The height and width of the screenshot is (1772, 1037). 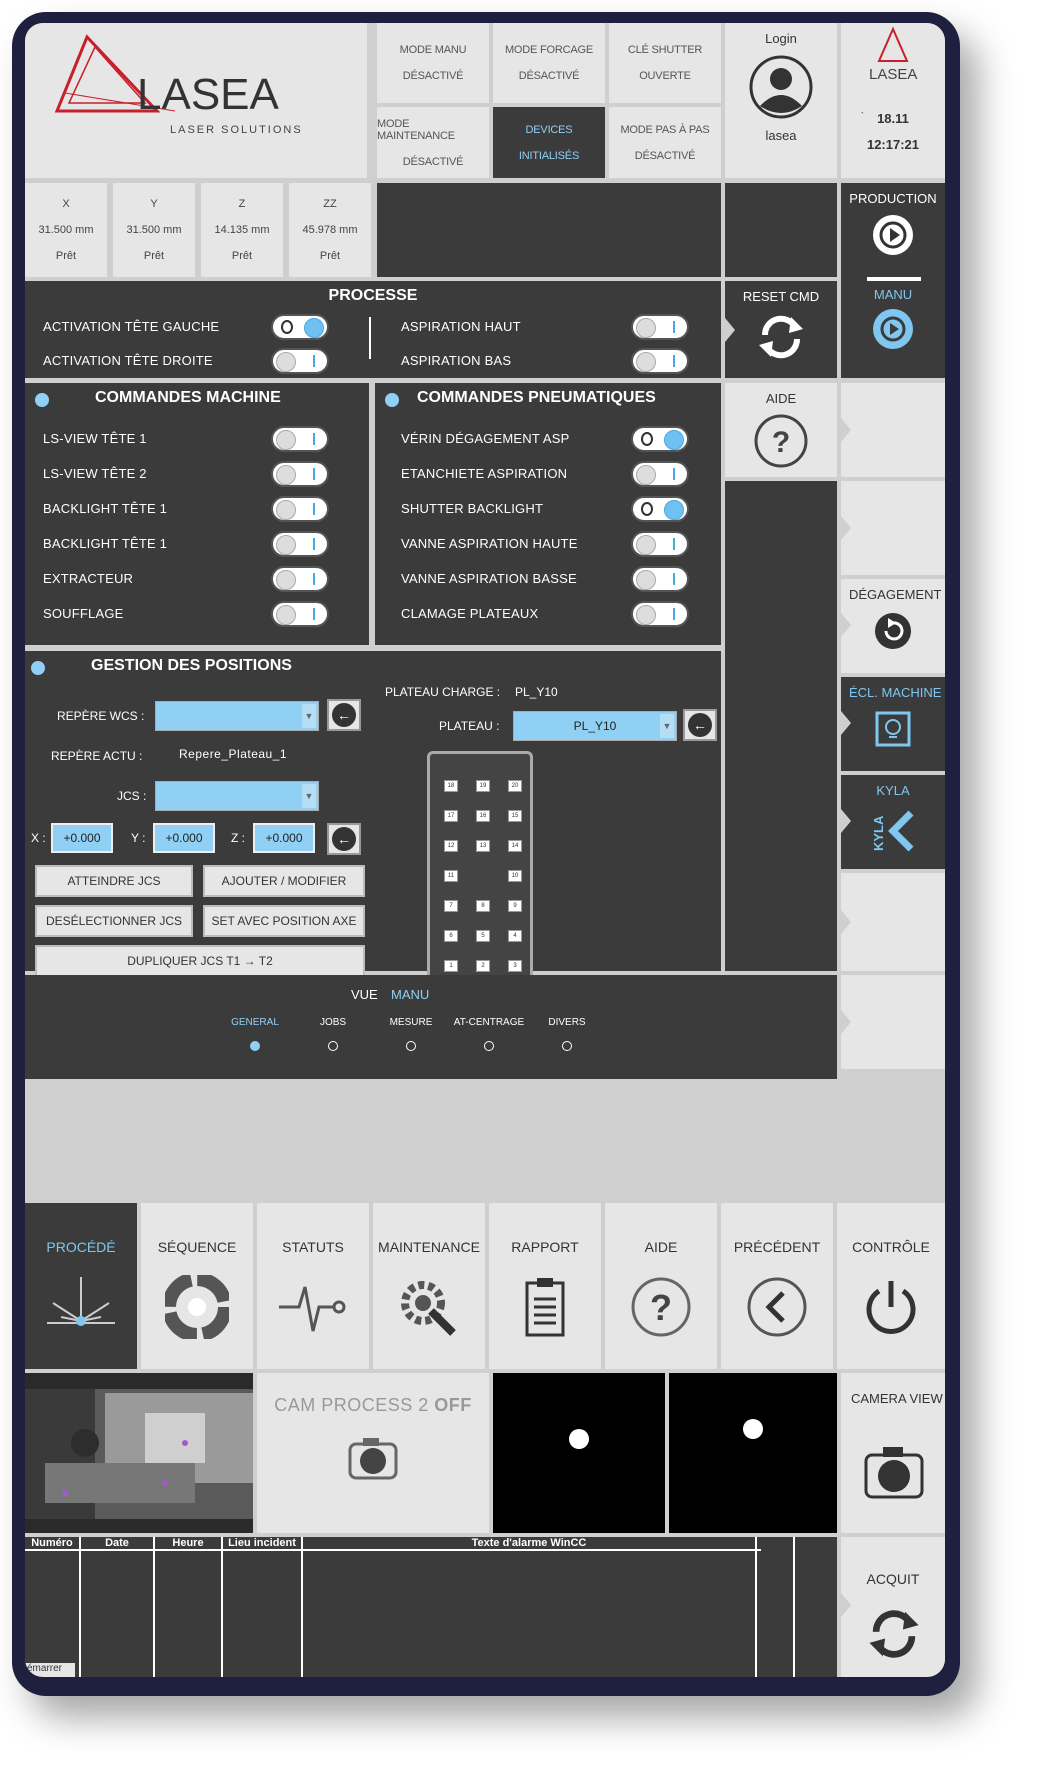 I want to click on ajouter-modifier-button: AJOUTER / MODIFIER, so click(x=284, y=881).